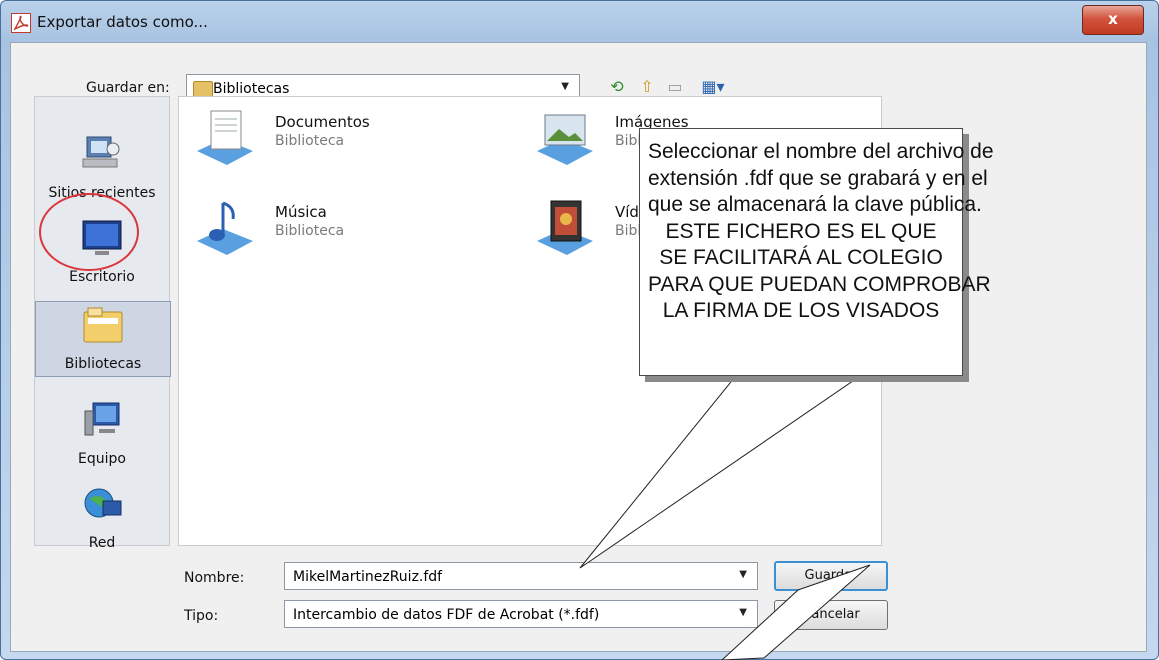 This screenshot has width=1159, height=660. What do you see at coordinates (89, 232) in the screenshot?
I see `highlight-circle` at bounding box center [89, 232].